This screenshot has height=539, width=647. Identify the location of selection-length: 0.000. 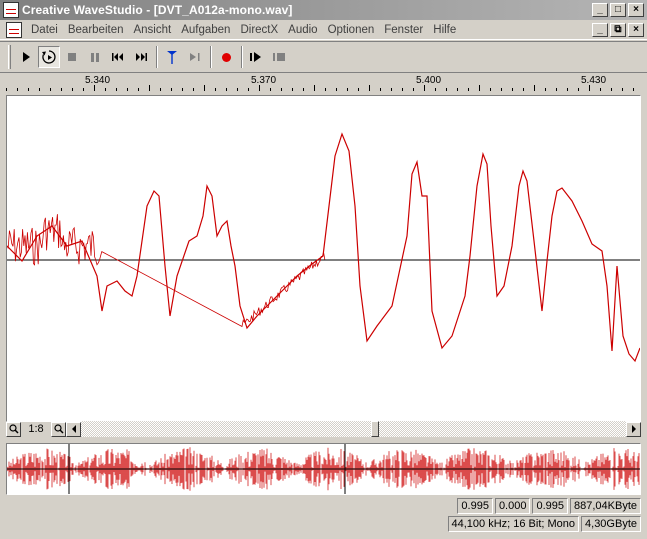
(512, 506).